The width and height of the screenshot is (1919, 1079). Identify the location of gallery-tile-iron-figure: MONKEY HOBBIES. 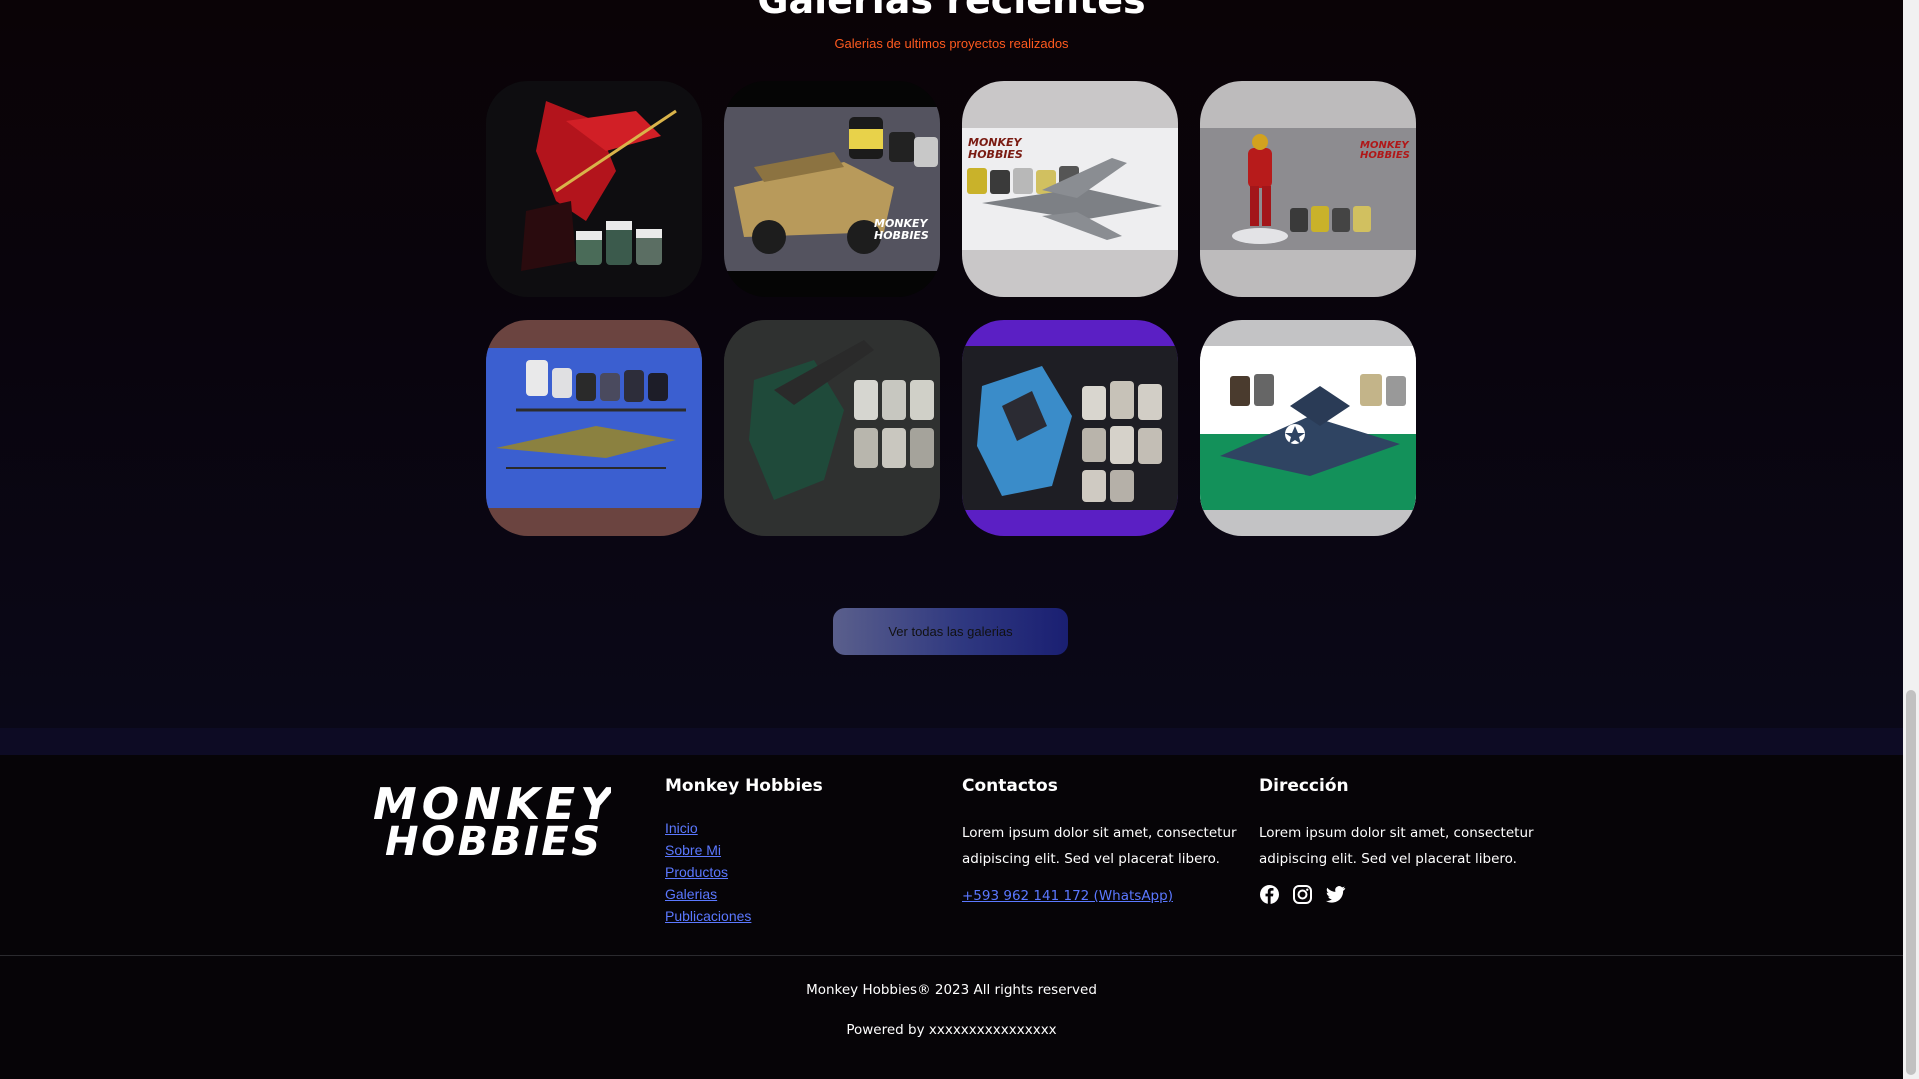
(1308, 189).